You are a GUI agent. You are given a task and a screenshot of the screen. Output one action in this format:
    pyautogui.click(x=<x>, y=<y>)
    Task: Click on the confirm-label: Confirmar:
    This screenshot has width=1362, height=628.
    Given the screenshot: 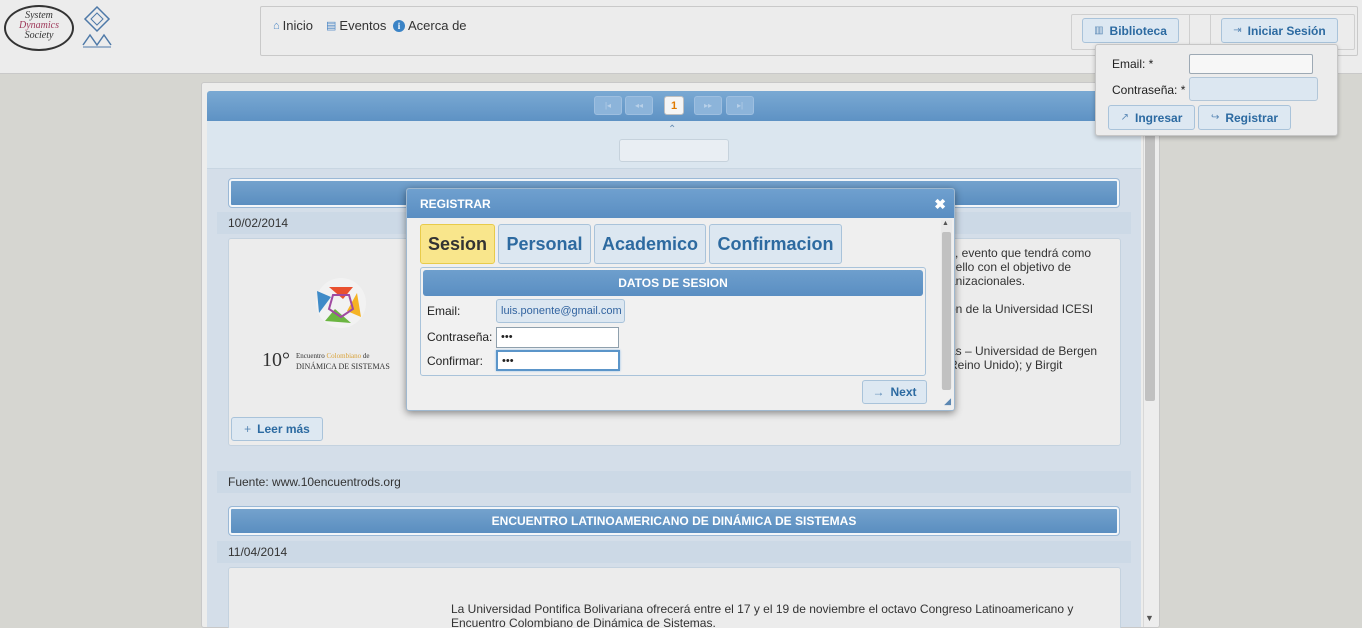 What is the action you would take?
    pyautogui.click(x=455, y=361)
    